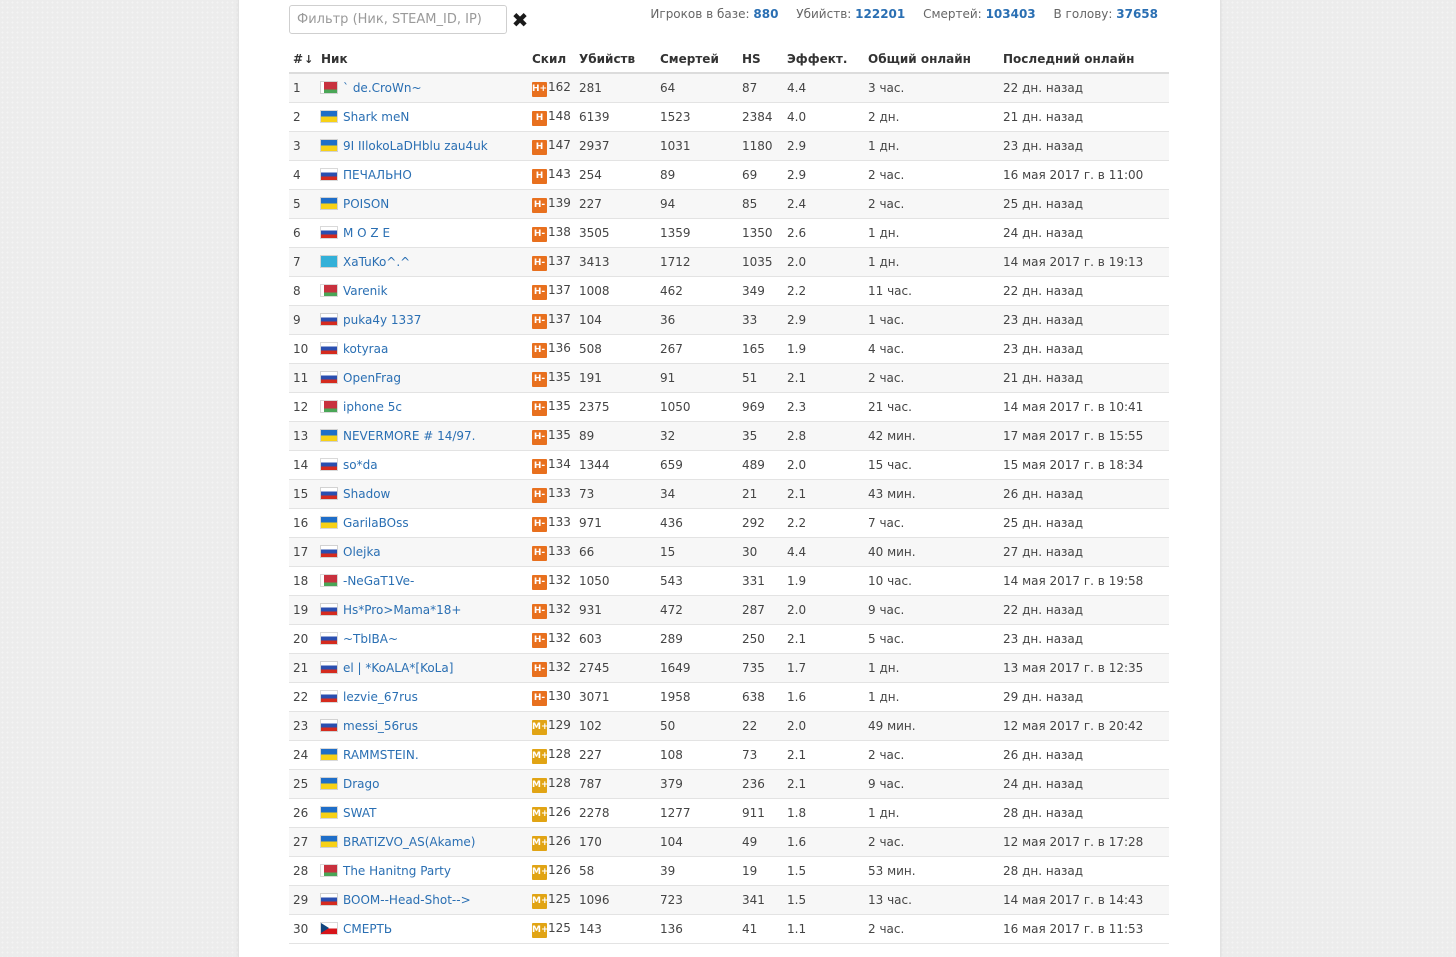  I want to click on row-num: 20, so click(303, 639).